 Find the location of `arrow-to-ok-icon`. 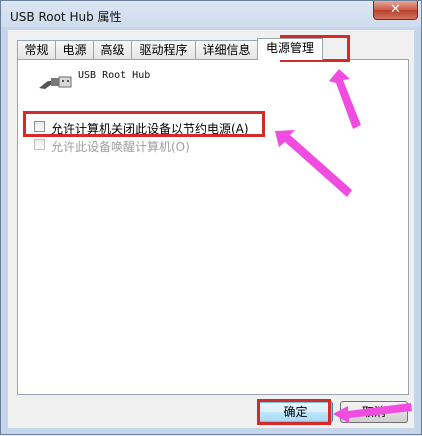

arrow-to-ok-icon is located at coordinates (372, 413).